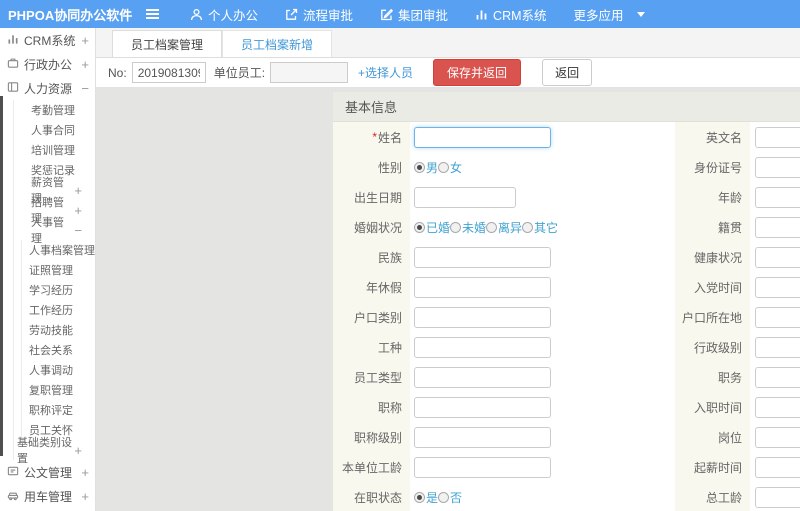 The width and height of the screenshot is (800, 511). Describe the element at coordinates (47, 88) in the screenshot. I see `sidebar-item-hr: 人力资源 −` at that location.